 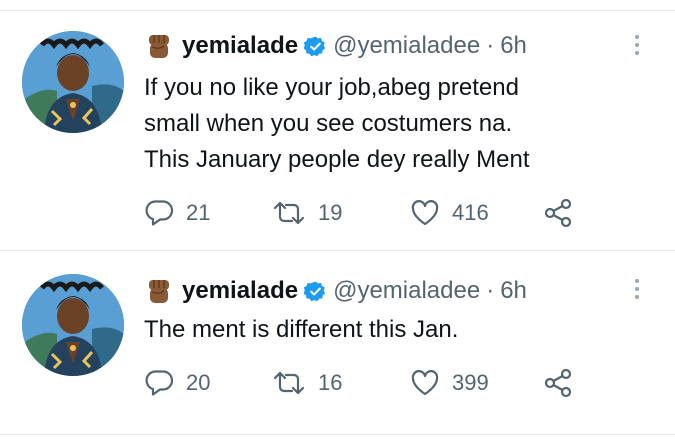 What do you see at coordinates (337, 434) in the screenshot?
I see `bottom-divider` at bounding box center [337, 434].